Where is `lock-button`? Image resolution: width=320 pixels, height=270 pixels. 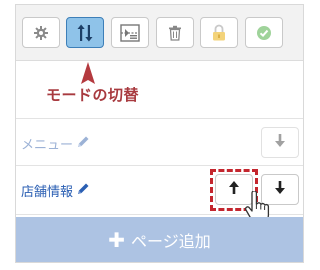
lock-button is located at coordinates (219, 32).